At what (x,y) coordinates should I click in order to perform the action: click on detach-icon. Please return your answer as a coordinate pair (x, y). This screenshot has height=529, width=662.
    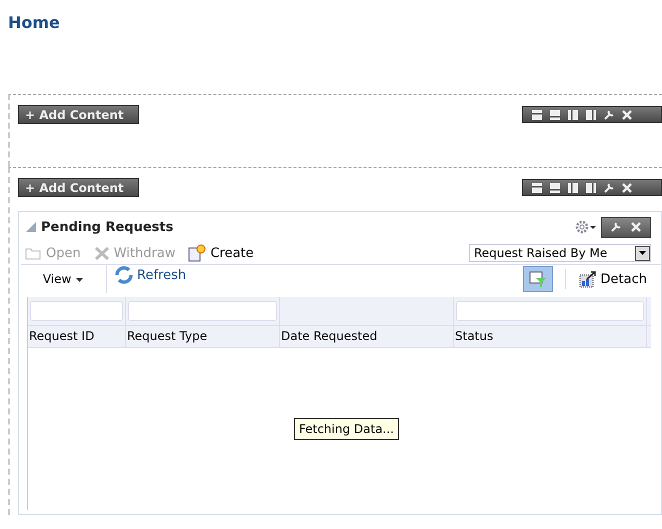
    Looking at the image, I should click on (588, 279).